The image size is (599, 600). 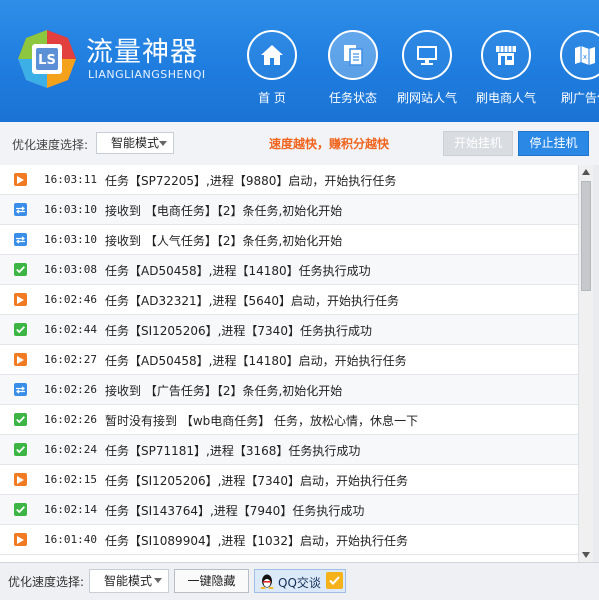 I want to click on log-message: 接收到 【电商任务】【2】条任务,初始化开始, so click(x=224, y=211).